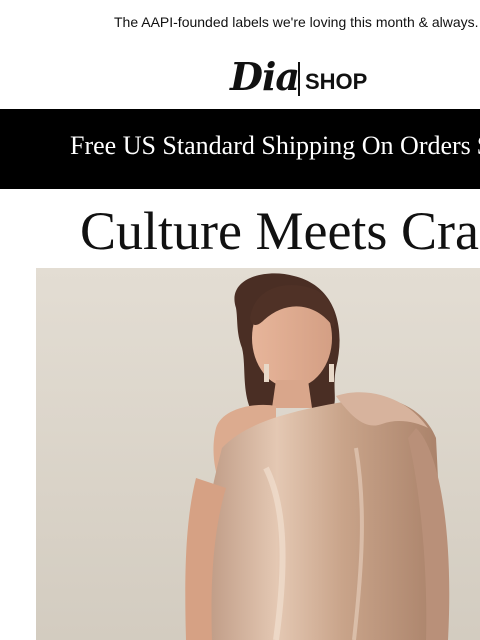 The height and width of the screenshot is (640, 480). I want to click on shipping-banner-text: Free US Standard Shipping On Orders $1, so click(275, 145).